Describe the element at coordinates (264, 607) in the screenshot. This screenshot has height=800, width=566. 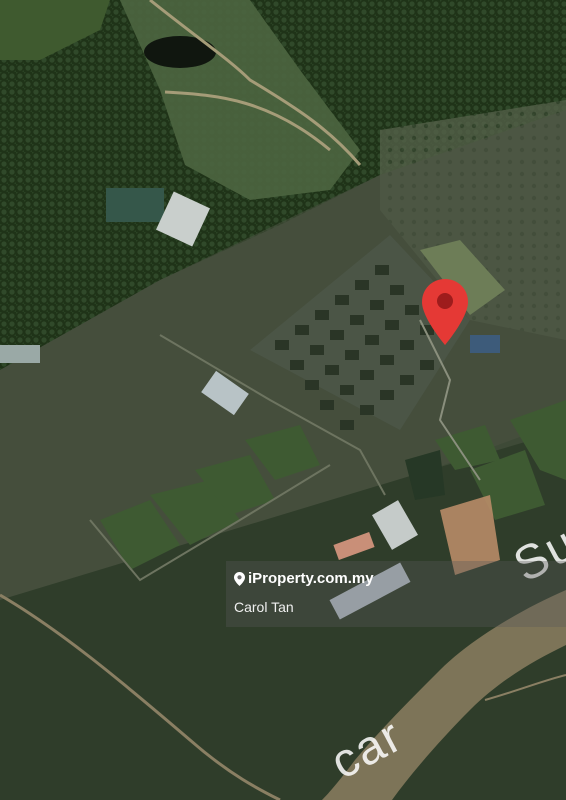
I see `watermark-agent-name: Carol Tan` at that location.